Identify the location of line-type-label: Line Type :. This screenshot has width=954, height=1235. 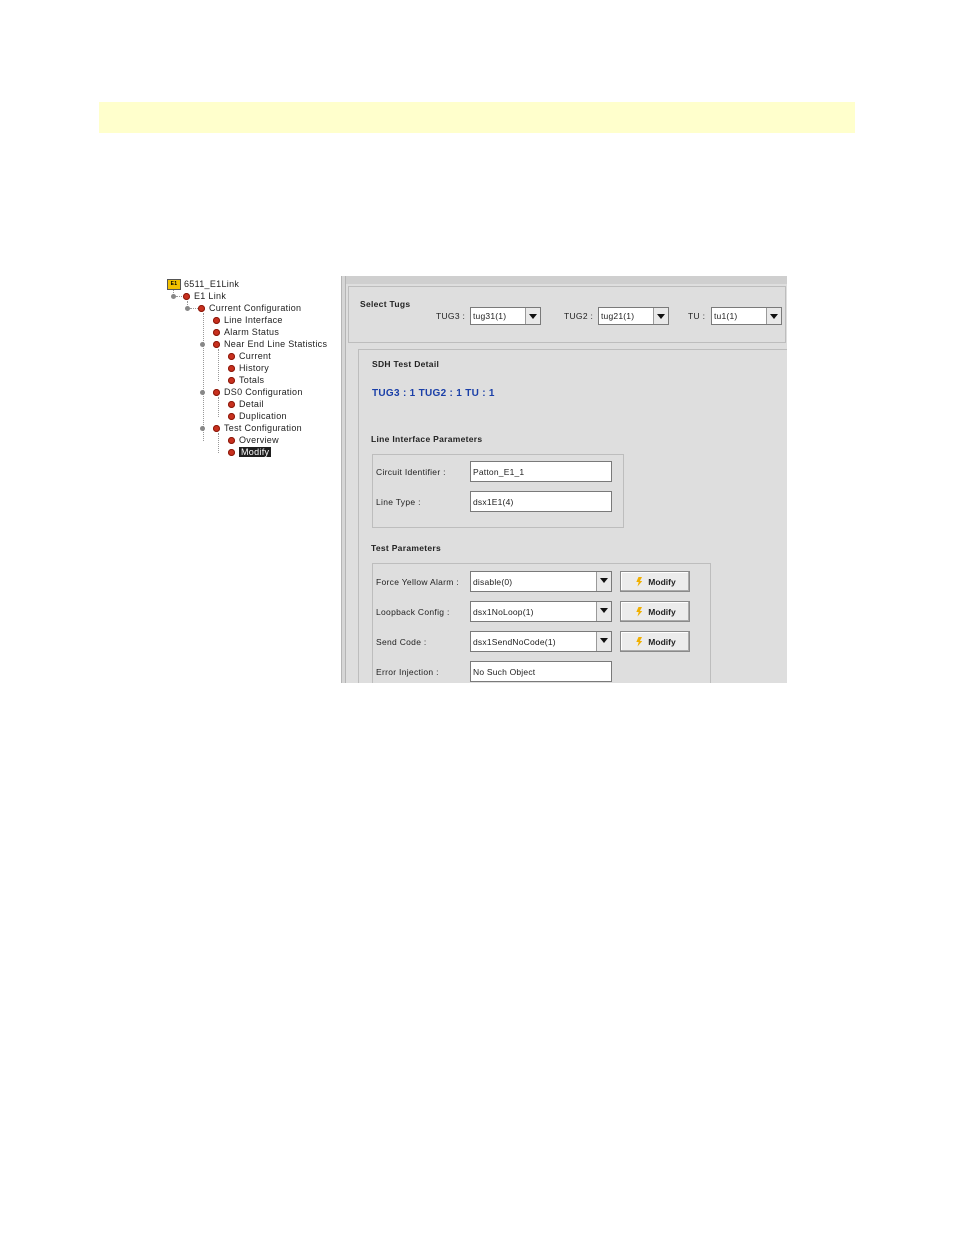
(398, 502).